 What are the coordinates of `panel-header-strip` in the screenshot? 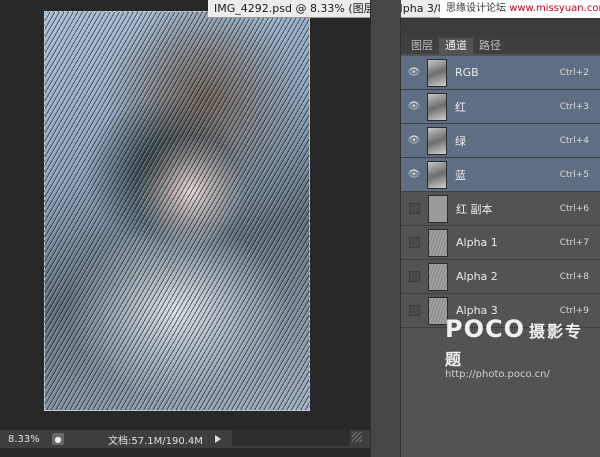 It's located at (500, 27).